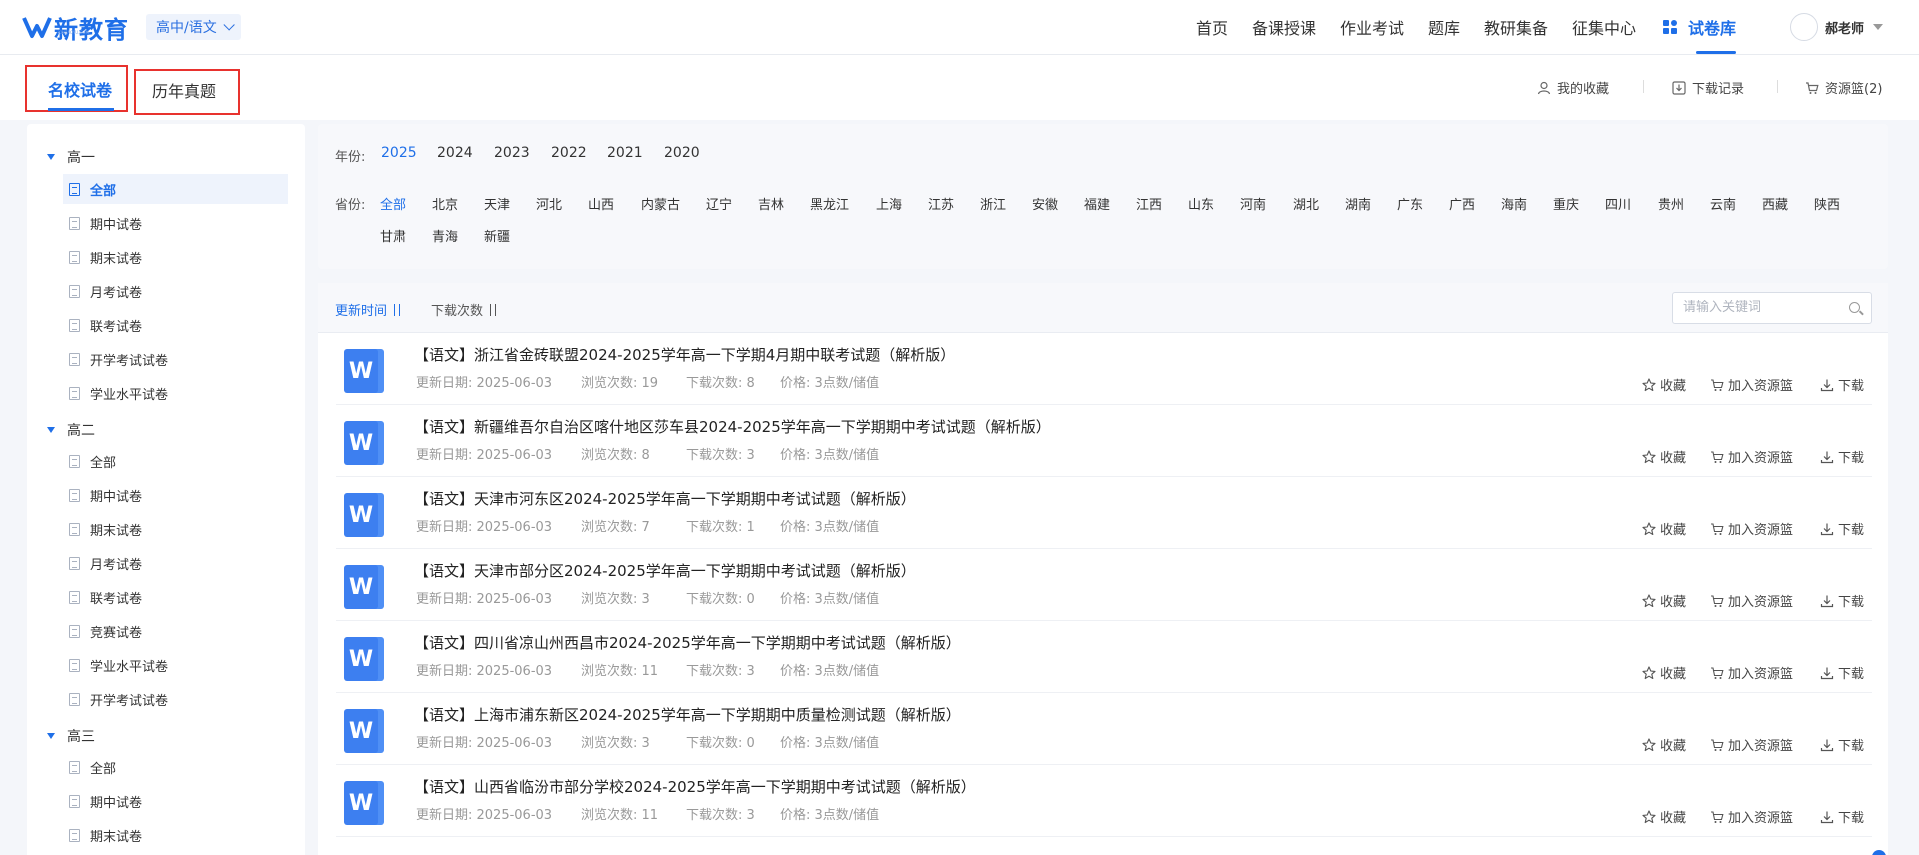 This screenshot has width=1919, height=855. I want to click on province-option: 辽宁, so click(719, 203).